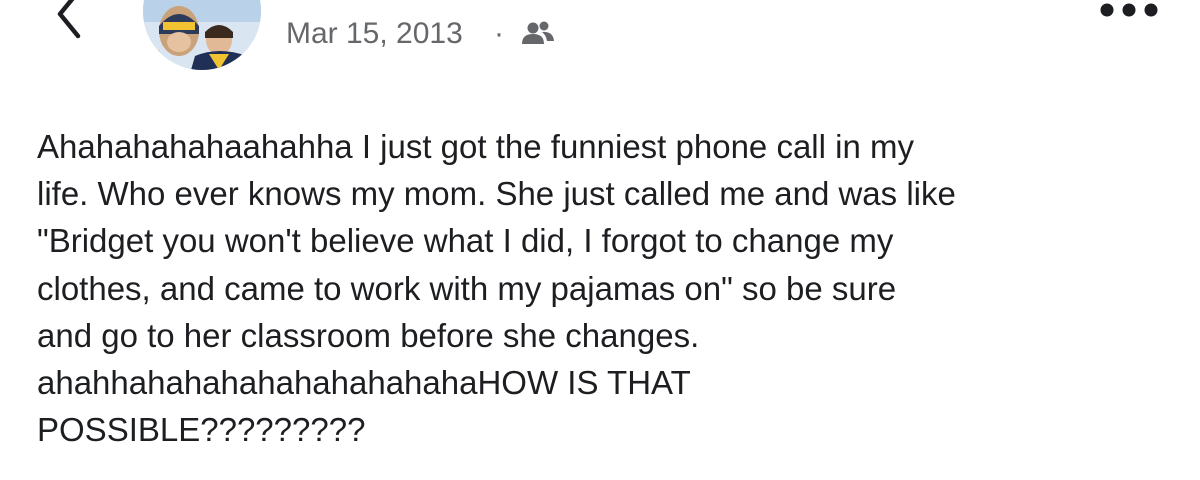 The width and height of the screenshot is (1200, 480). I want to click on profile-photo, so click(202, 35).